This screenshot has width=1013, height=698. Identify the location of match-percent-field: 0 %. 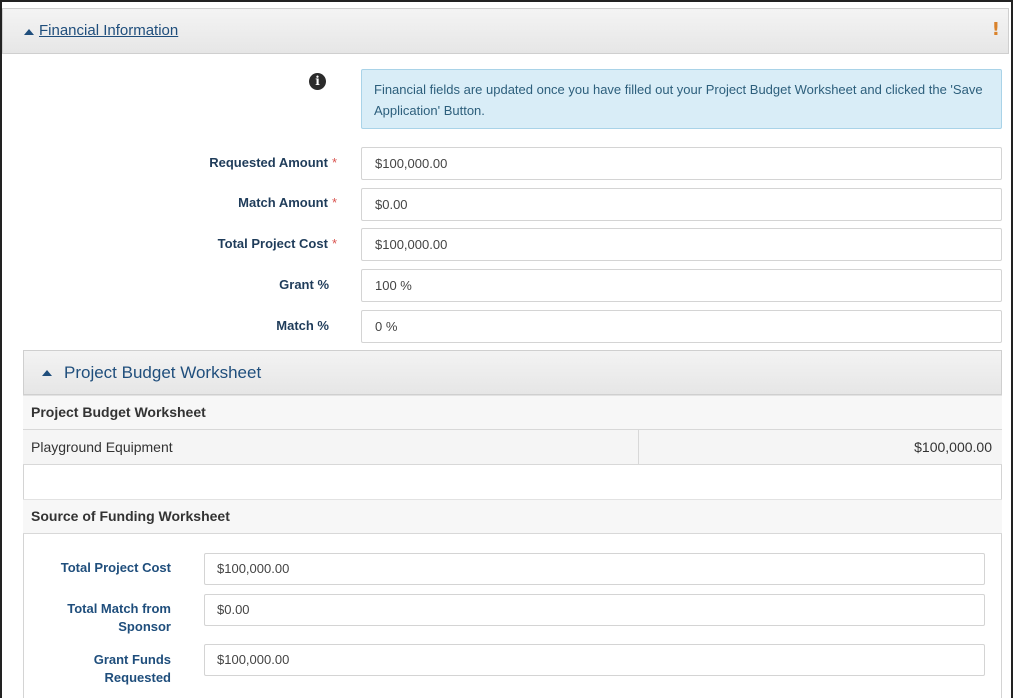
(681, 326).